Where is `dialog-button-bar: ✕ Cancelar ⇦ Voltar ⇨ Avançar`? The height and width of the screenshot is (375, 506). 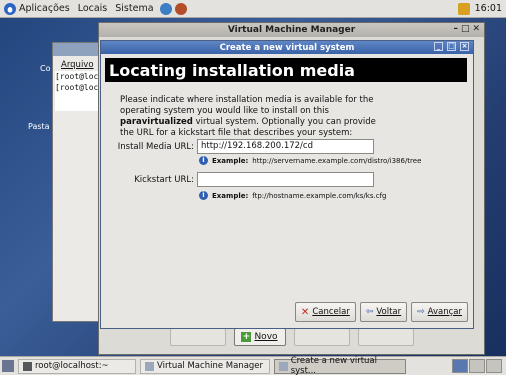 dialog-button-bar: ✕ Cancelar ⇦ Voltar ⇨ Avançar is located at coordinates (381, 312).